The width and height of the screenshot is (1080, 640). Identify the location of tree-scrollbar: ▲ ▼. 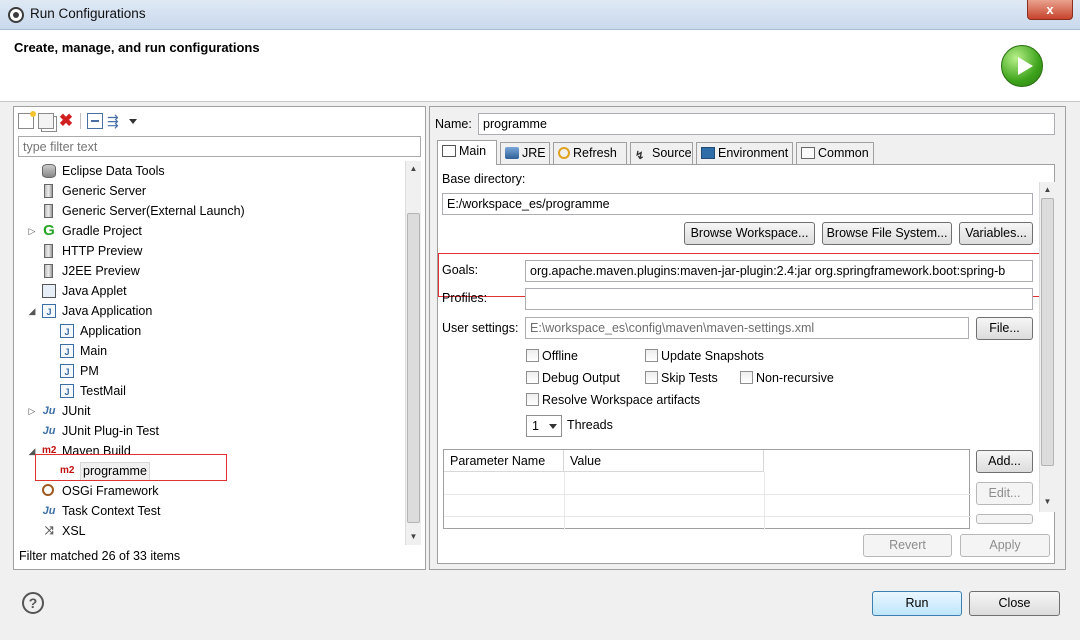
(413, 353).